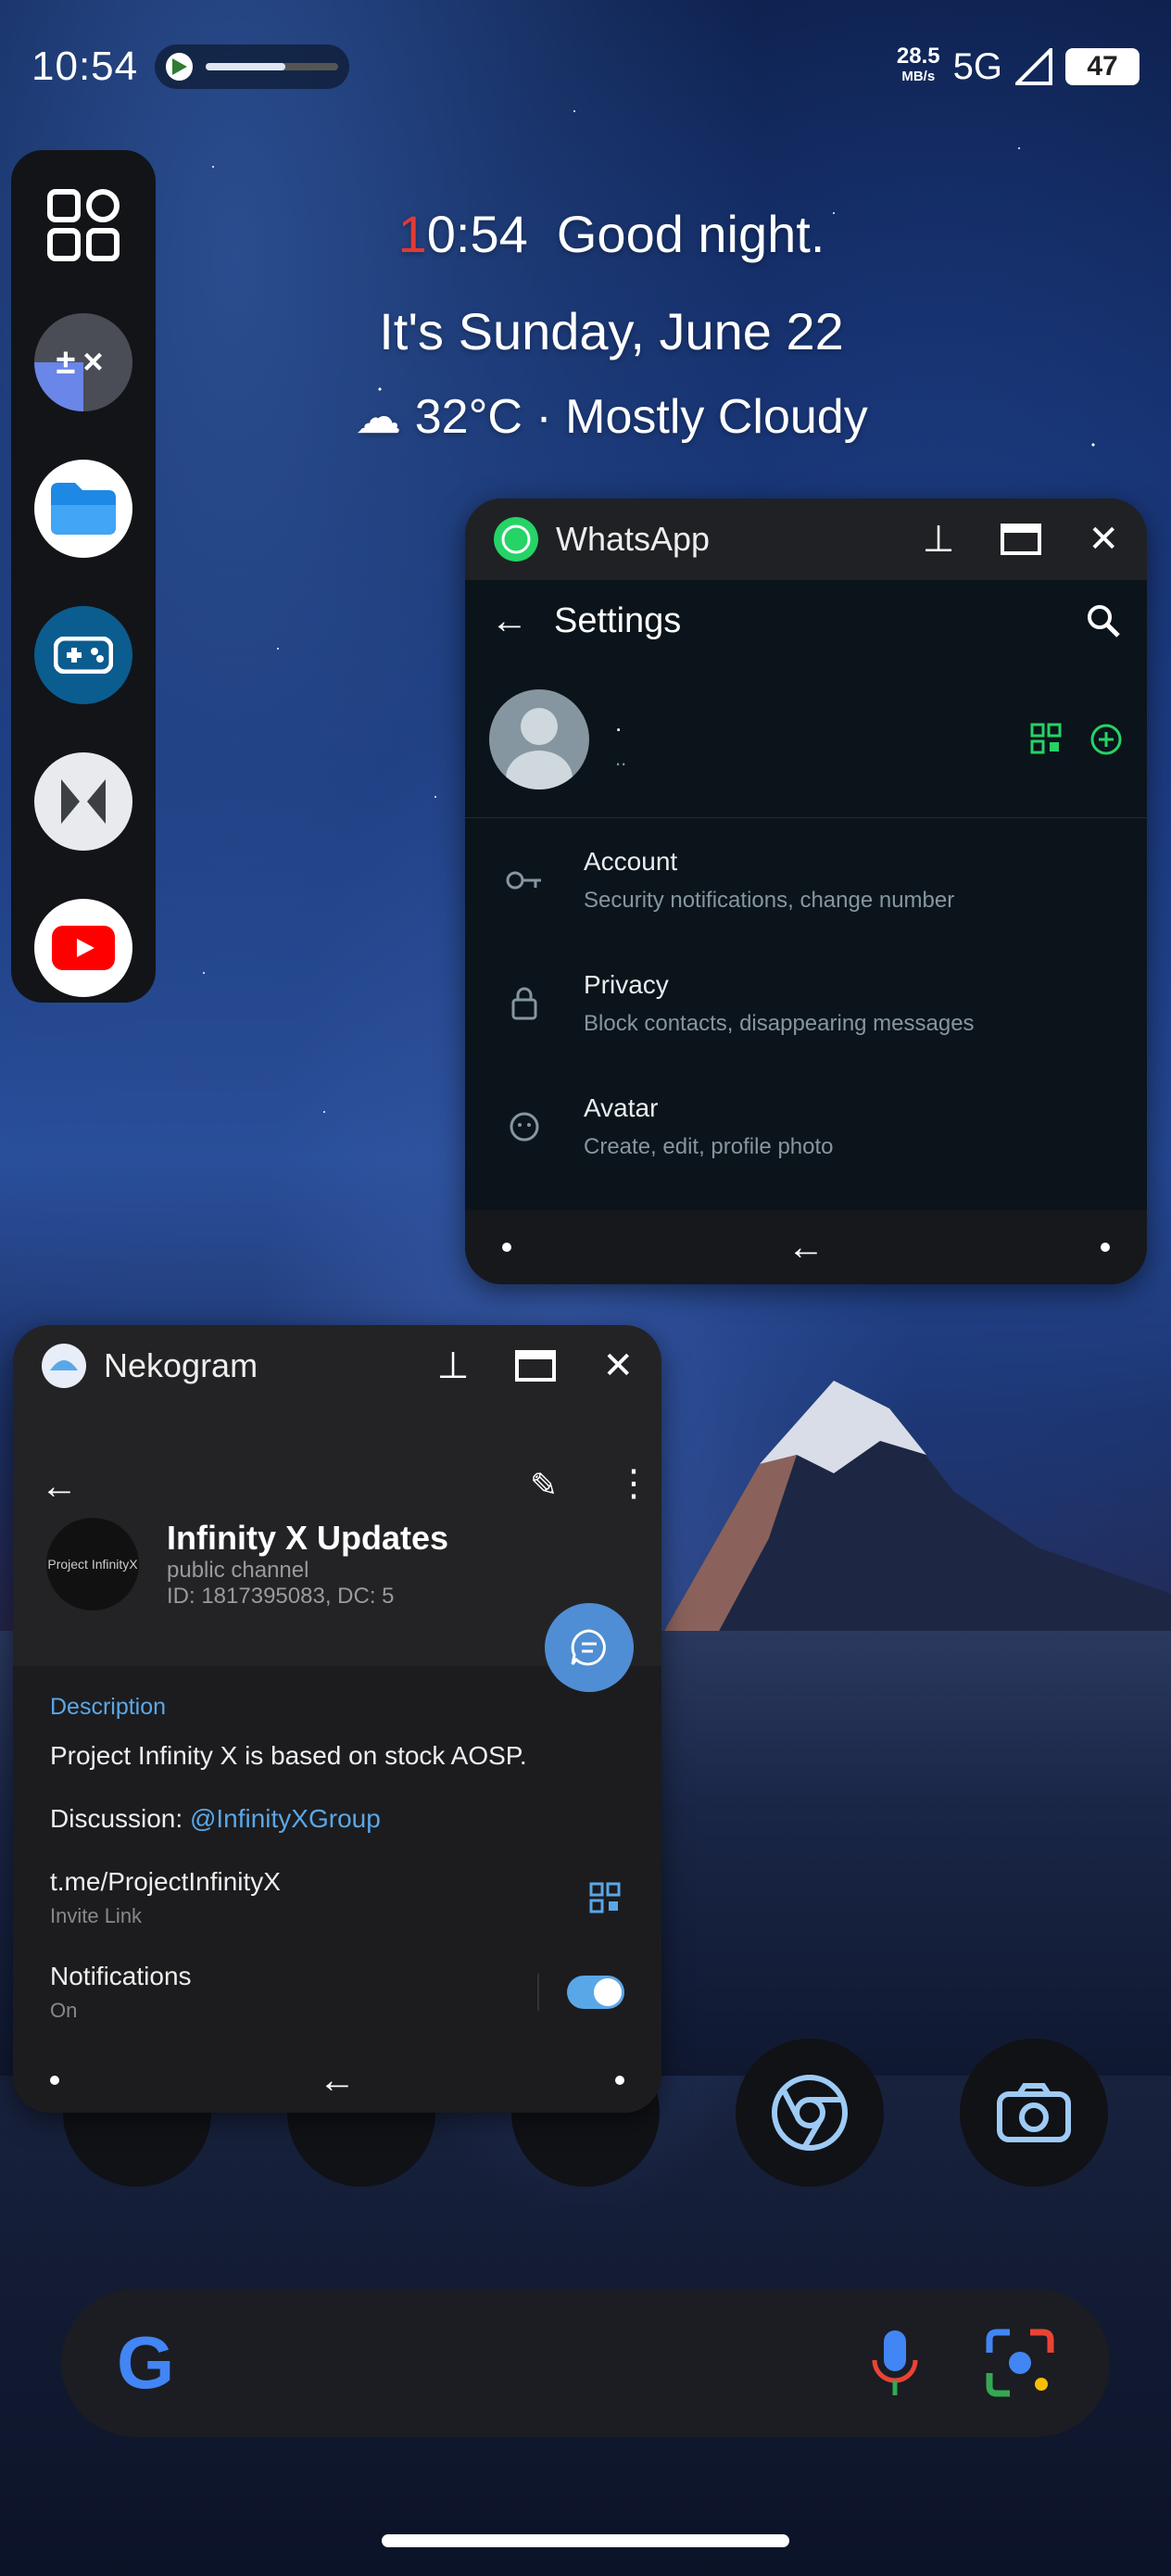 This screenshot has width=1171, height=2576. I want to click on profile-name: ., so click(619, 722).